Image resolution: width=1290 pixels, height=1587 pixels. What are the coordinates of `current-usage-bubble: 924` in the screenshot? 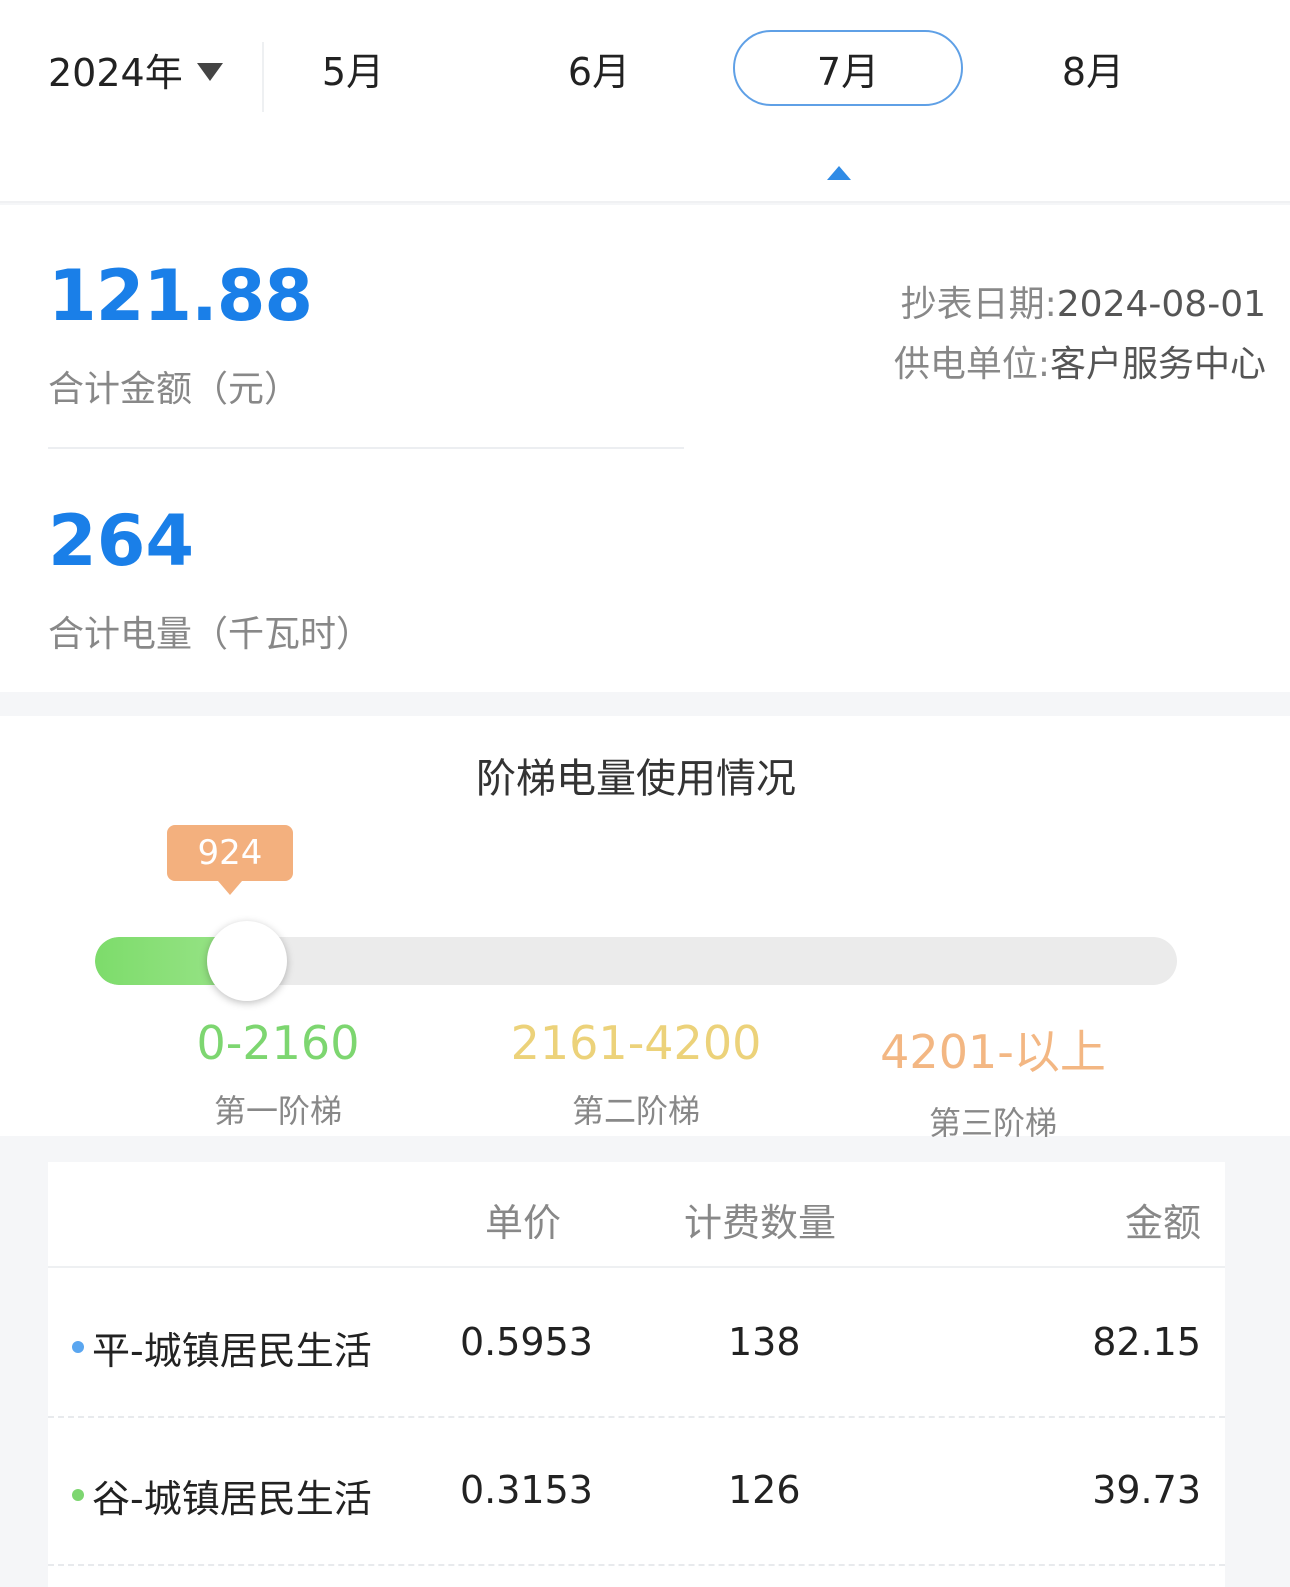 It's located at (230, 853).